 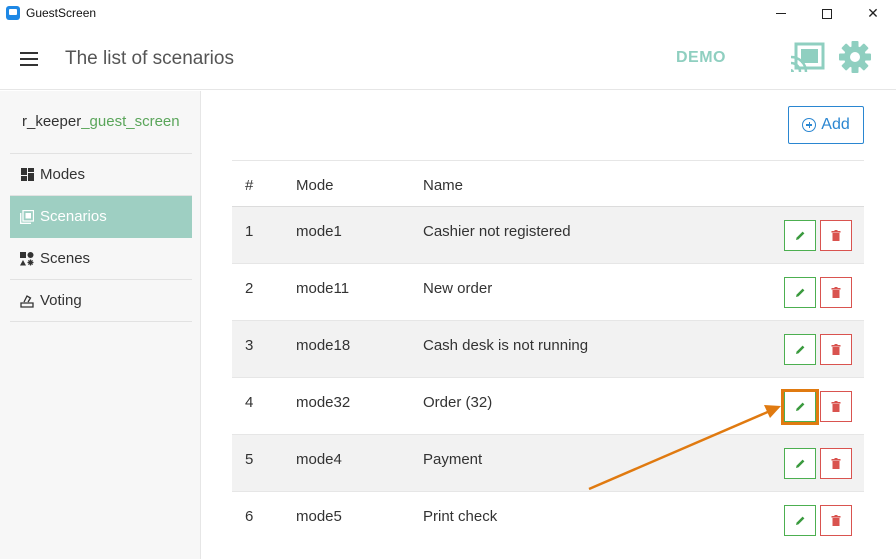 I want to click on sidebar-item-scenarios: Scenarios, so click(x=101, y=217).